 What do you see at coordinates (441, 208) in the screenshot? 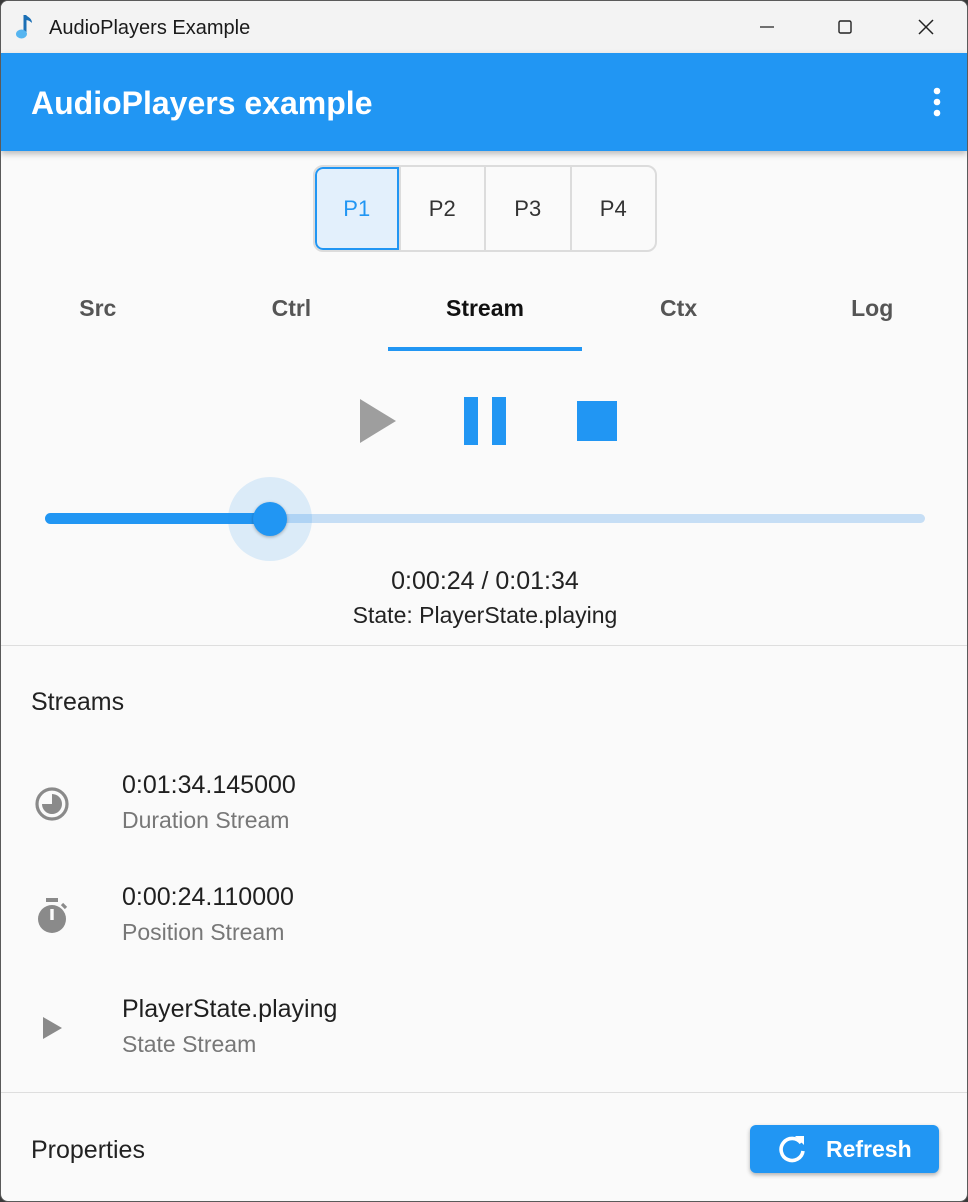
I see `player-option-p2: P2` at bounding box center [441, 208].